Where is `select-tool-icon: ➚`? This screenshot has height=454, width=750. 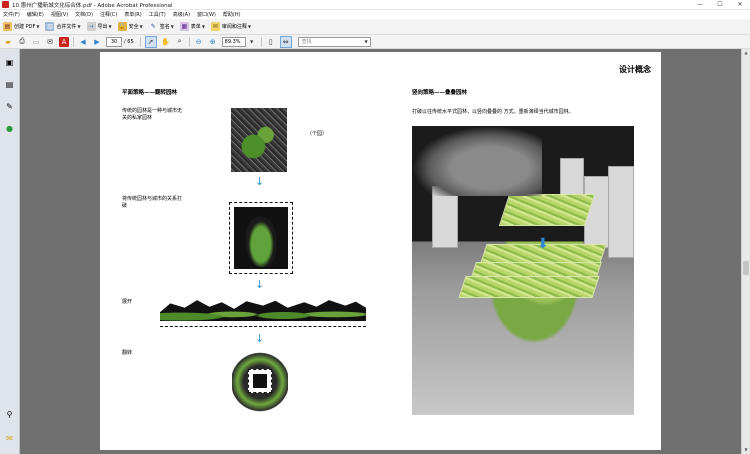 select-tool-icon: ➚ is located at coordinates (150, 41).